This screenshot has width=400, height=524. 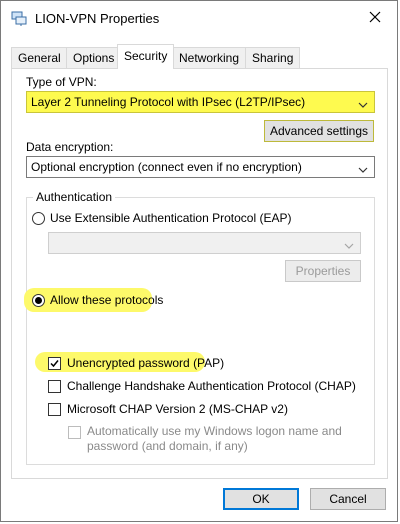 What do you see at coordinates (177, 409) in the screenshot?
I see `mschapv2-label: Microsoft CHAP Version 2 (MS-CHAP v2)` at bounding box center [177, 409].